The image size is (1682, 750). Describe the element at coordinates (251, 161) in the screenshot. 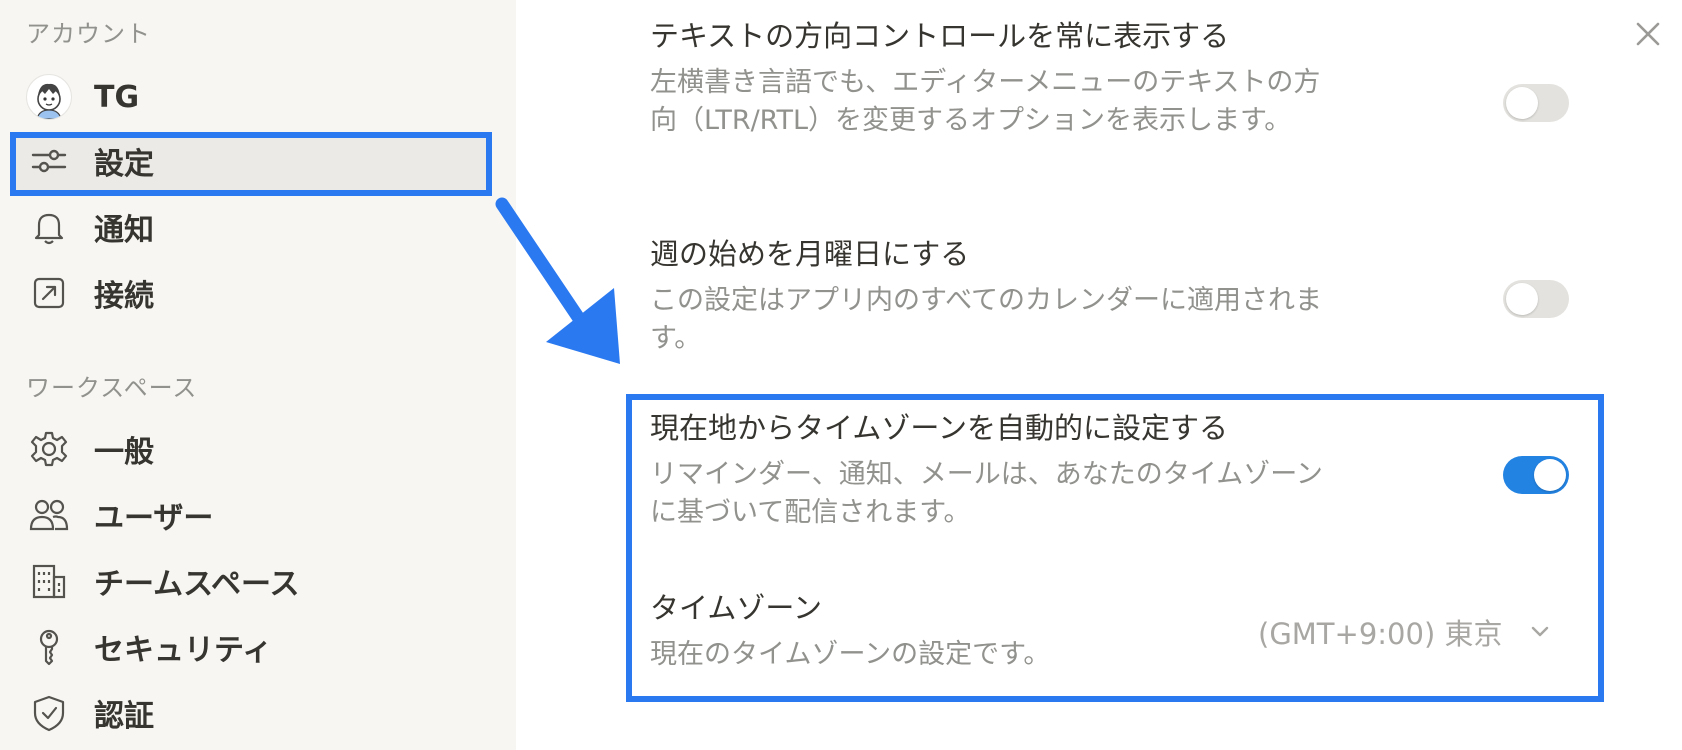

I see `sidebar-item-settings: 設定` at that location.